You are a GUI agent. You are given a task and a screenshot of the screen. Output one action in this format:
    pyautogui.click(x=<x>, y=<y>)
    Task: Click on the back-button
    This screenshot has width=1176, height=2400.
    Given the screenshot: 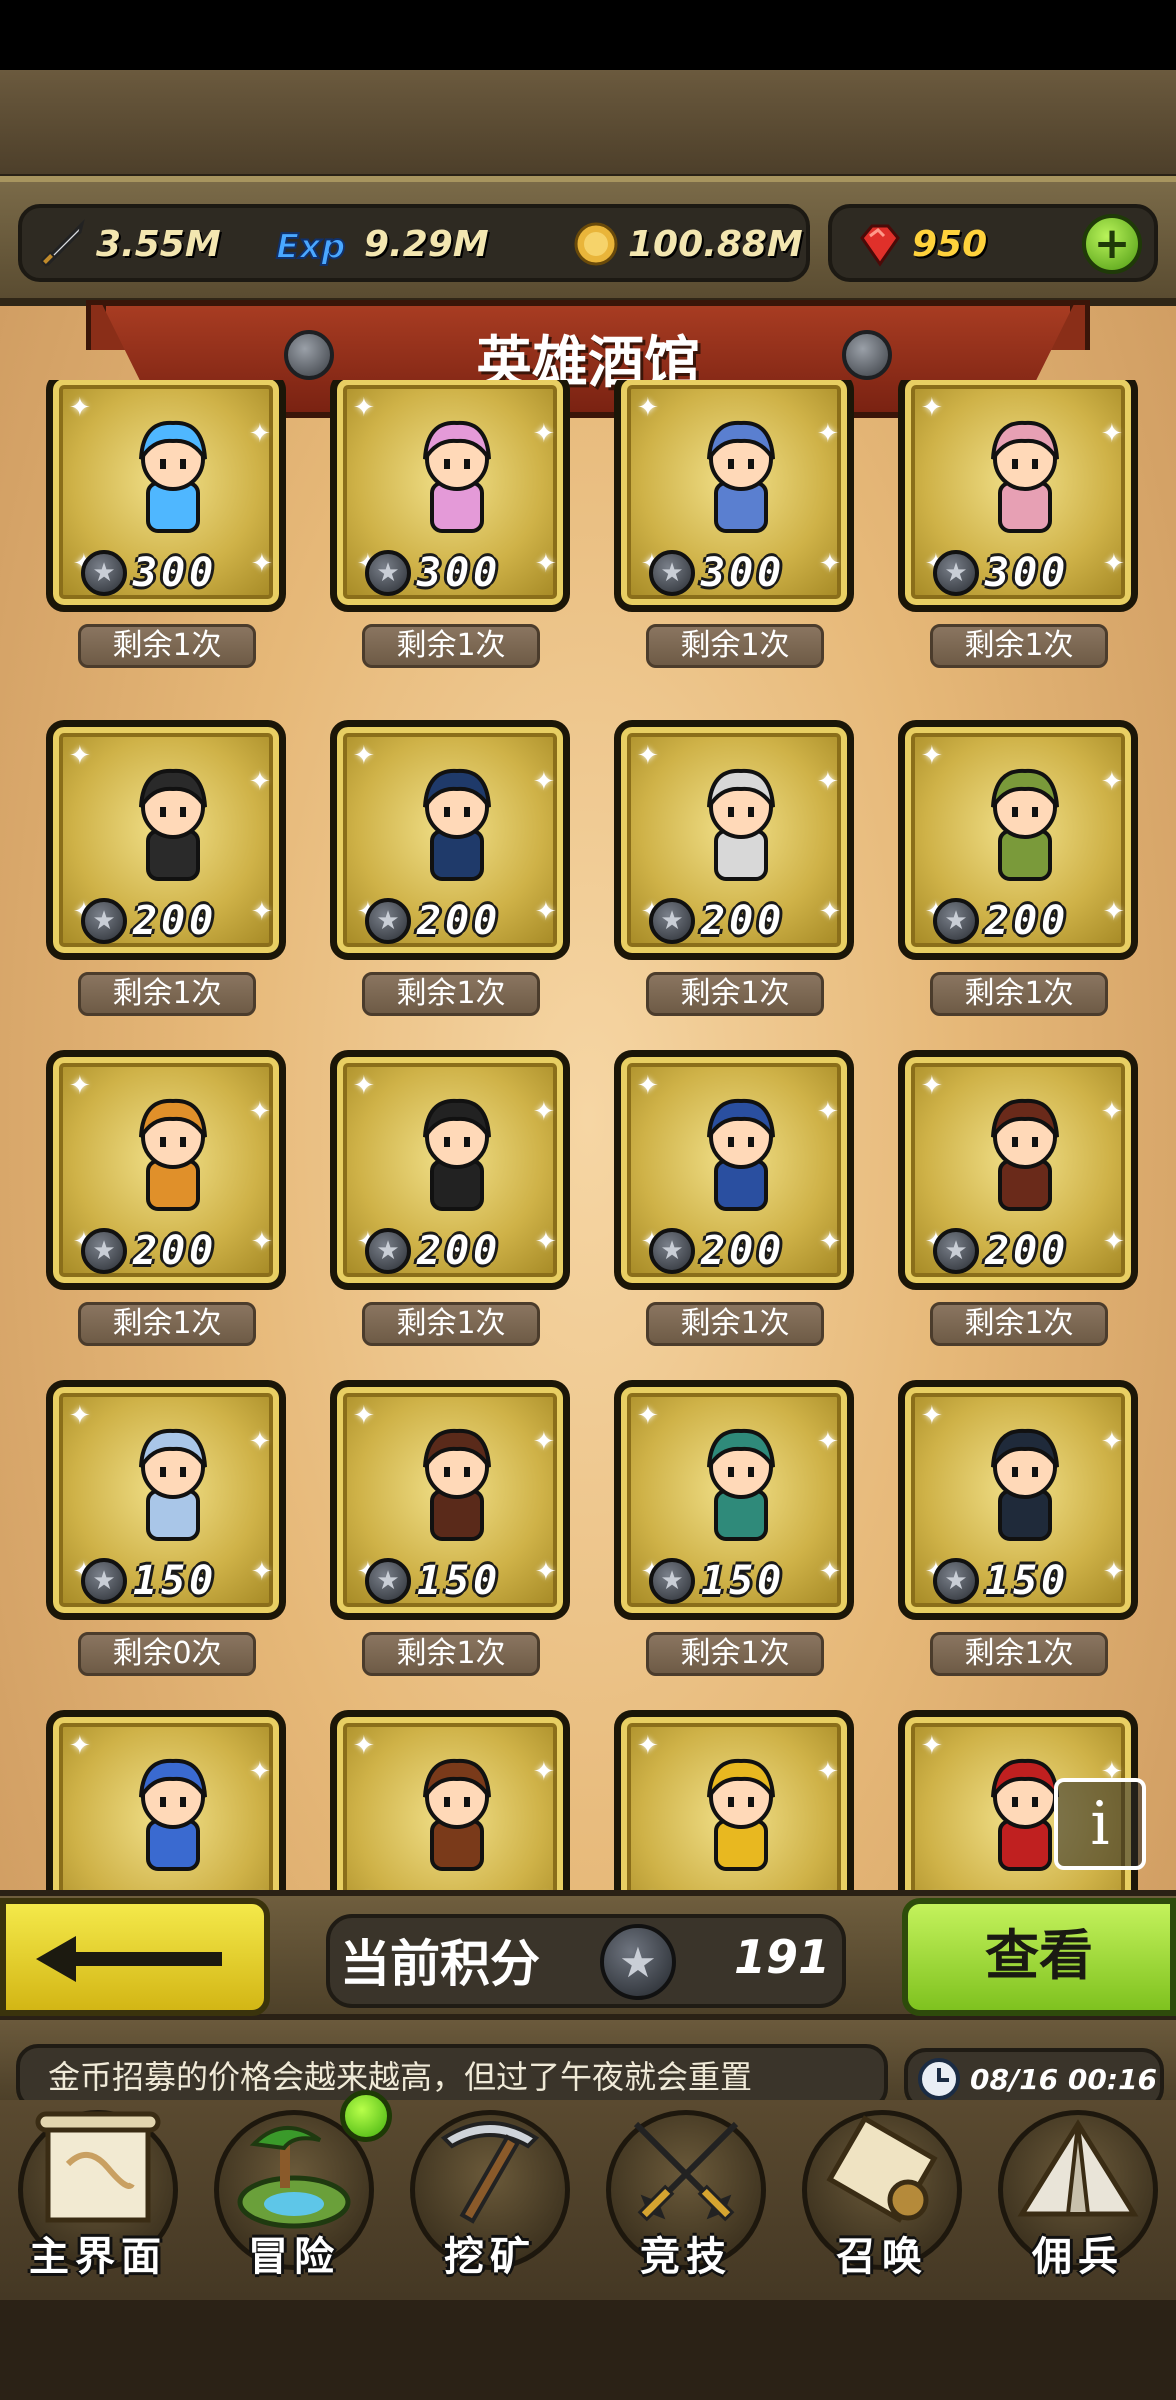 What is the action you would take?
    pyautogui.click(x=135, y=1957)
    